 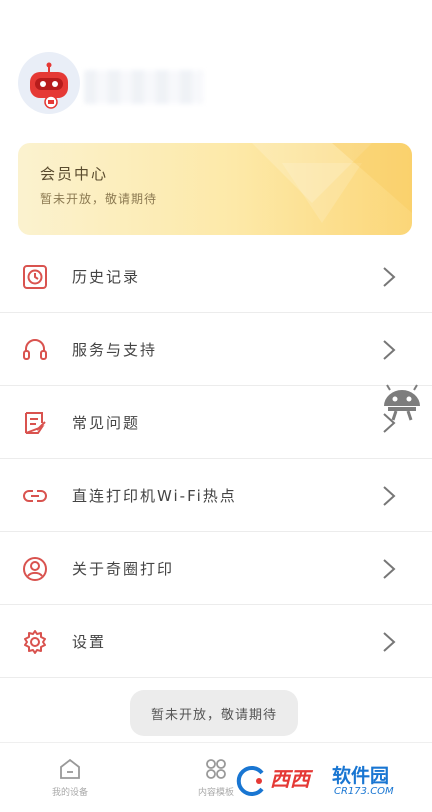 What do you see at coordinates (69, 793) in the screenshot?
I see `tab-label: 我的设备` at bounding box center [69, 793].